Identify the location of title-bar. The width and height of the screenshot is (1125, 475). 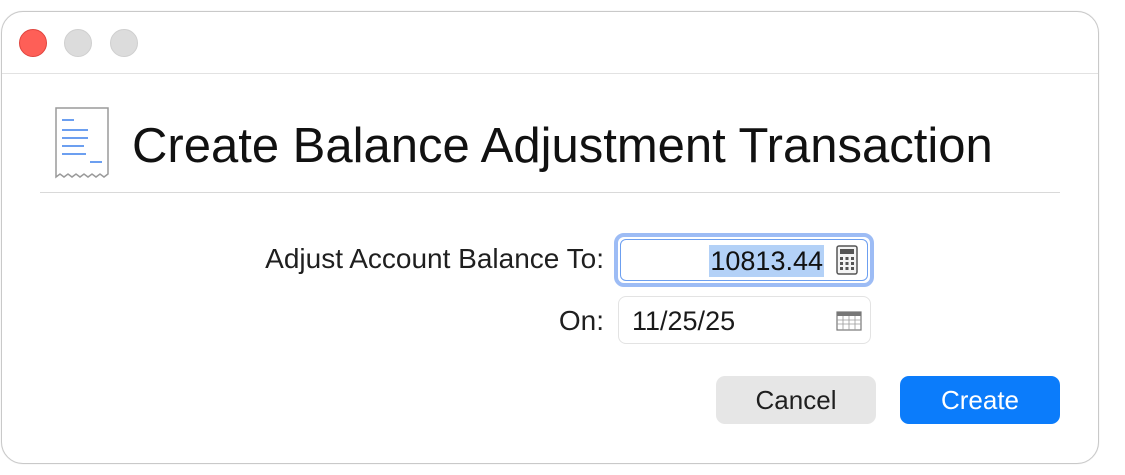
(550, 43).